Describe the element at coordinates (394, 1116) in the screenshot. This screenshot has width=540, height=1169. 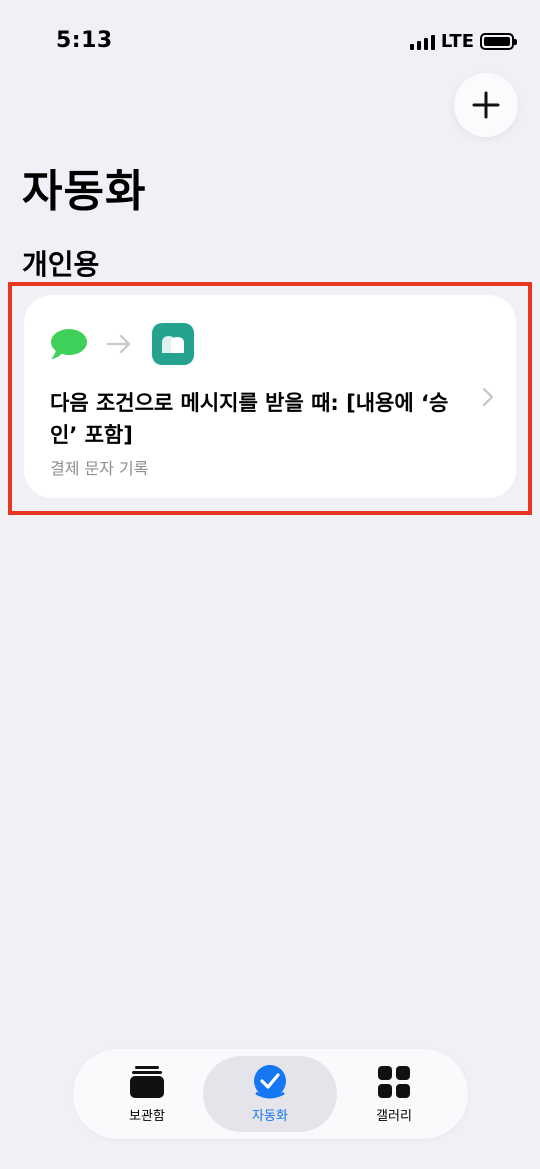
I see `tab-gallery-label: 갤러리` at that location.